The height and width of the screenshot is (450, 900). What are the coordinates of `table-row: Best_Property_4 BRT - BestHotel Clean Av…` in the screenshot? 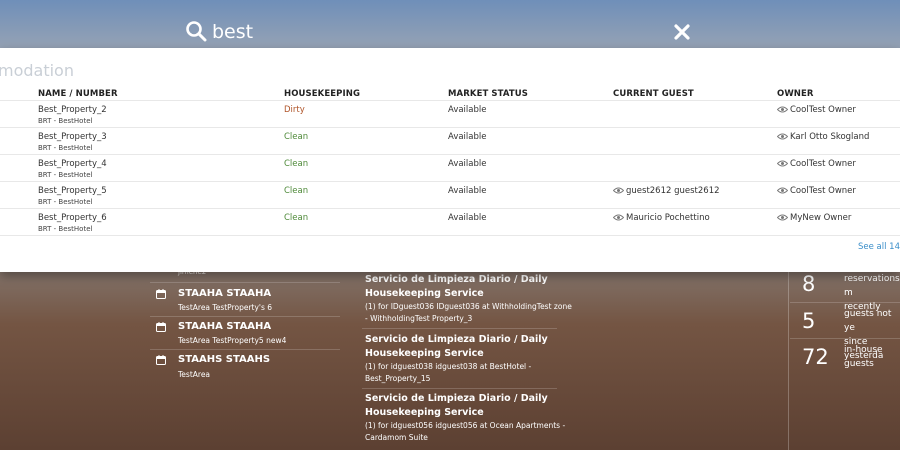 It's located at (450, 168).